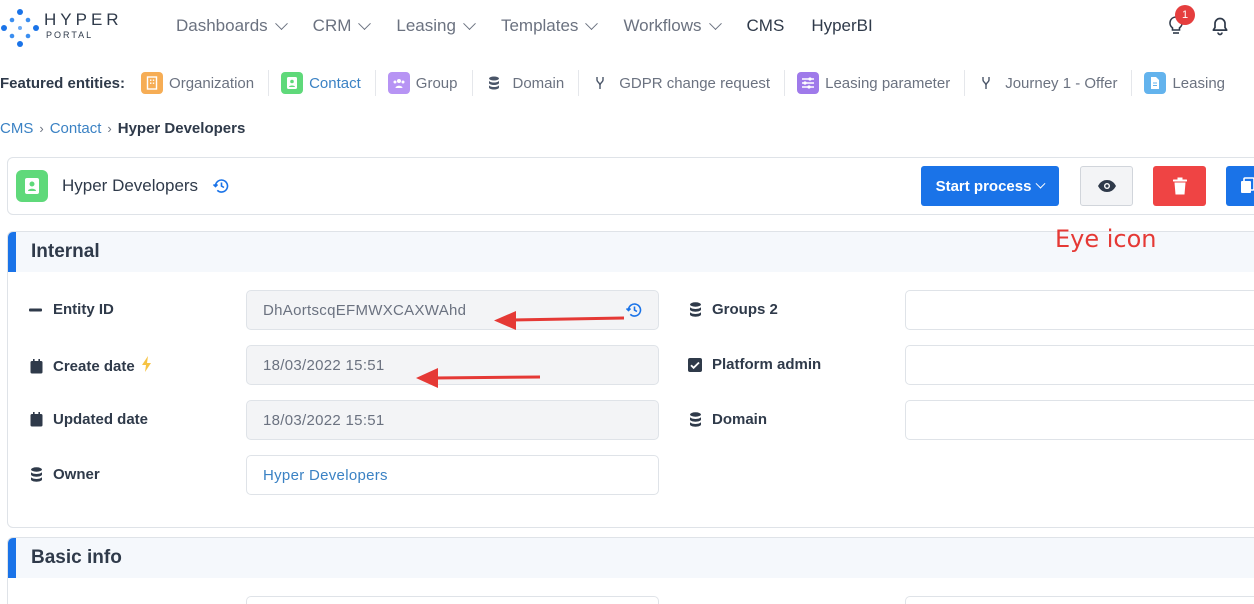  I want to click on nav-cms: CMS, so click(766, 26).